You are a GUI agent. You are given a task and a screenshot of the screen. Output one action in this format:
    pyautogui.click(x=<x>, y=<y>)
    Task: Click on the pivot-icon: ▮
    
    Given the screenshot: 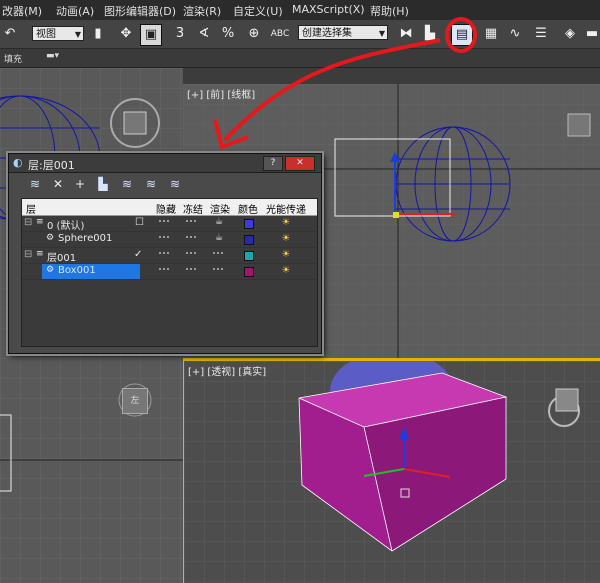 What is the action you would take?
    pyautogui.click(x=98, y=34)
    